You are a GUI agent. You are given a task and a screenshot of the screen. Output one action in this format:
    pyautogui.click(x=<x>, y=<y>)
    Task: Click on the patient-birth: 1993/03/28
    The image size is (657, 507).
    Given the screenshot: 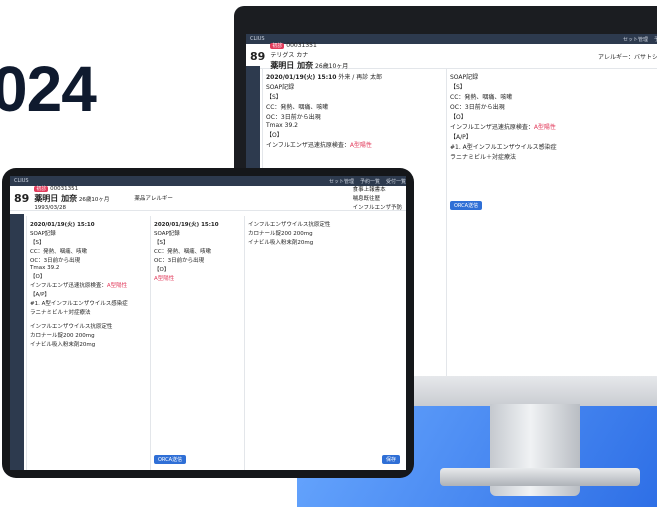 What is the action you would take?
    pyautogui.click(x=50, y=208)
    